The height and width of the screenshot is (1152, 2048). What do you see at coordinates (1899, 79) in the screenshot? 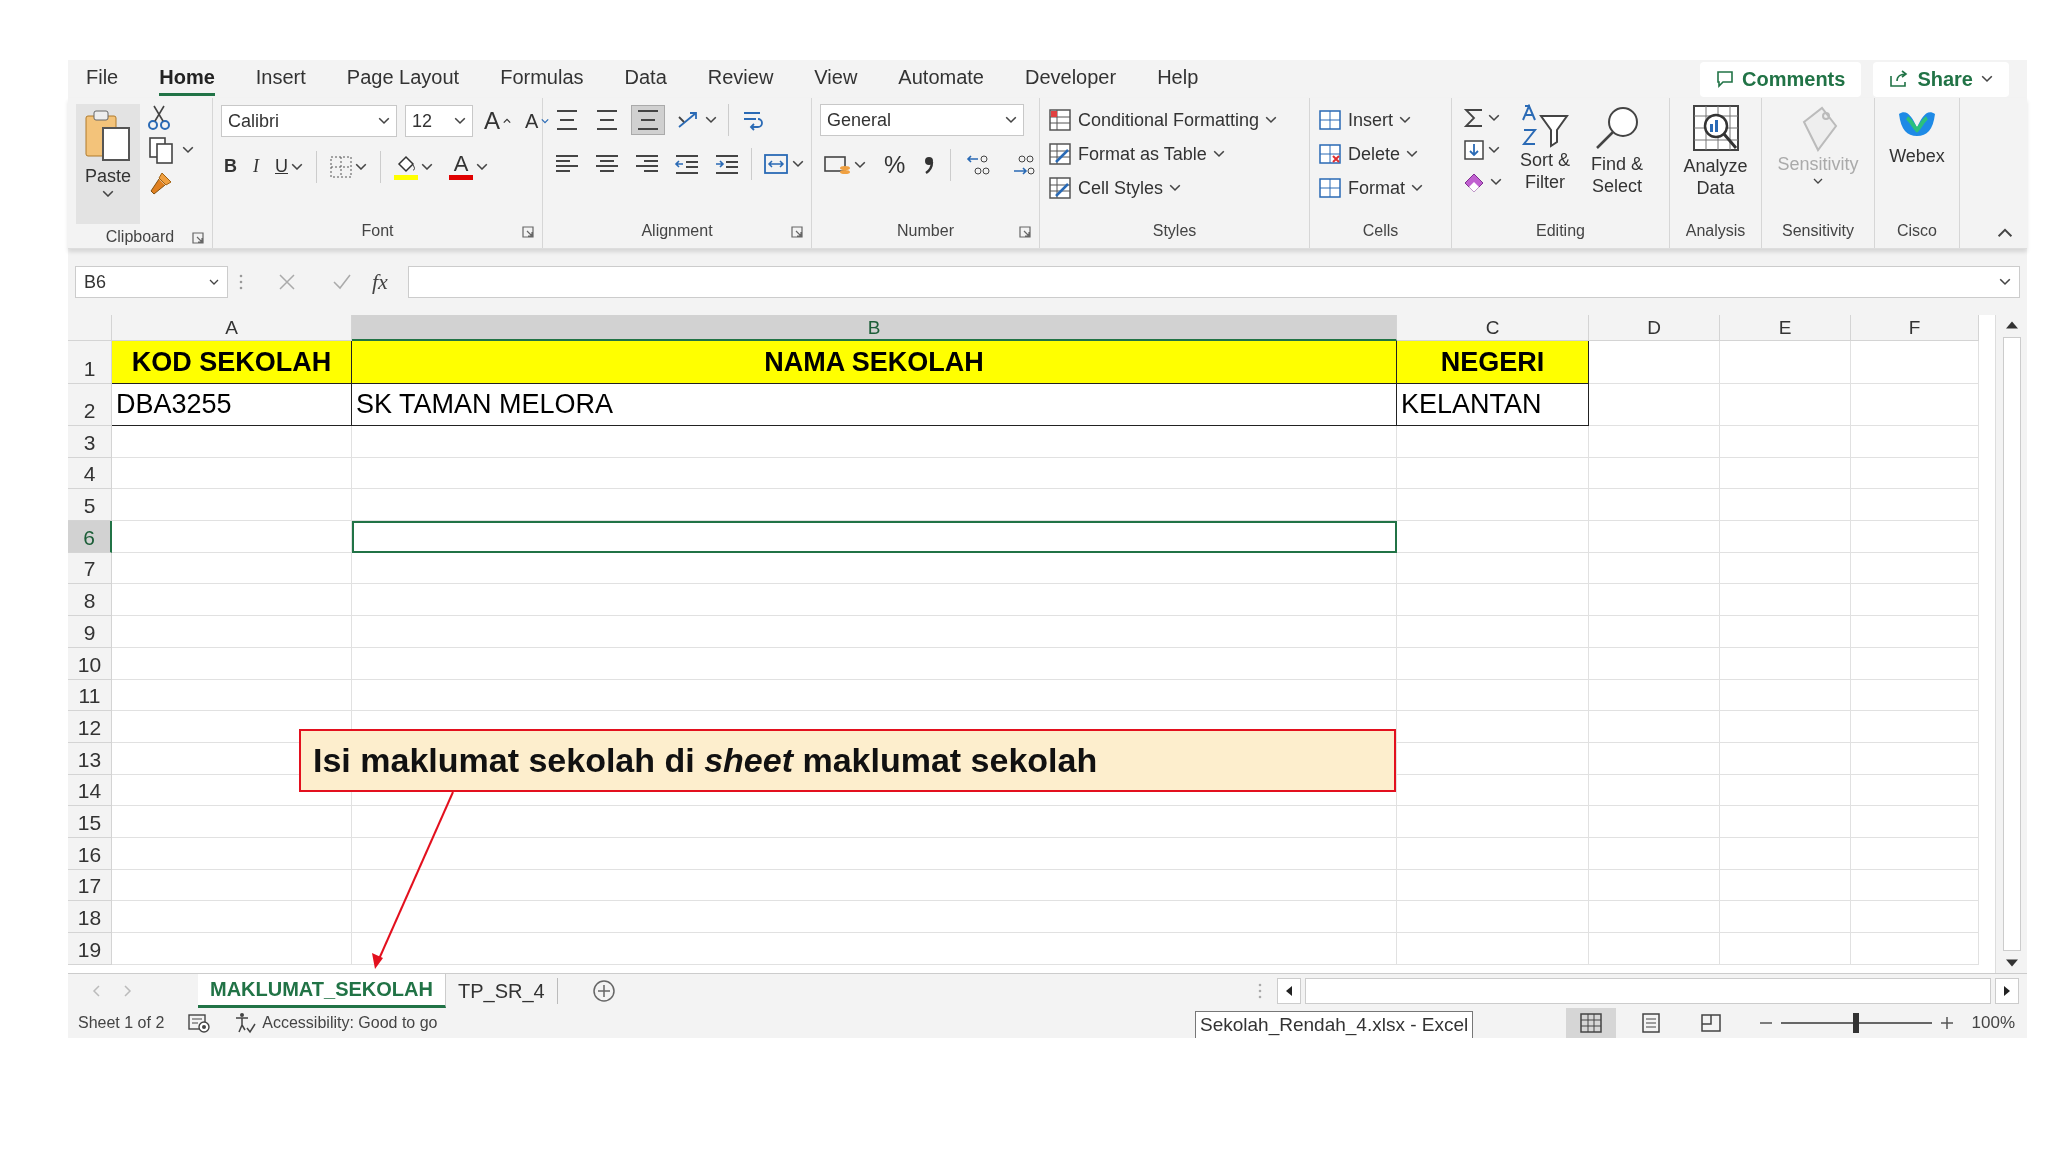
I see `share-icon` at bounding box center [1899, 79].